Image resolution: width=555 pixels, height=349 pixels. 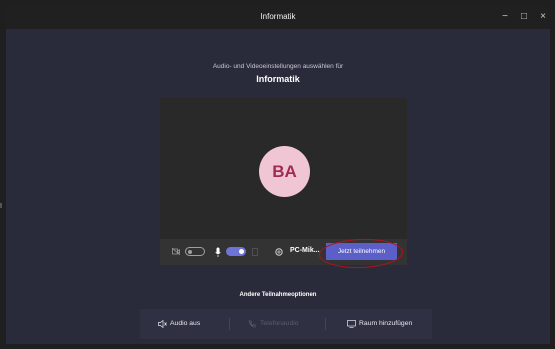 I want to click on audio-off-label: Audio aus, so click(x=185, y=323).